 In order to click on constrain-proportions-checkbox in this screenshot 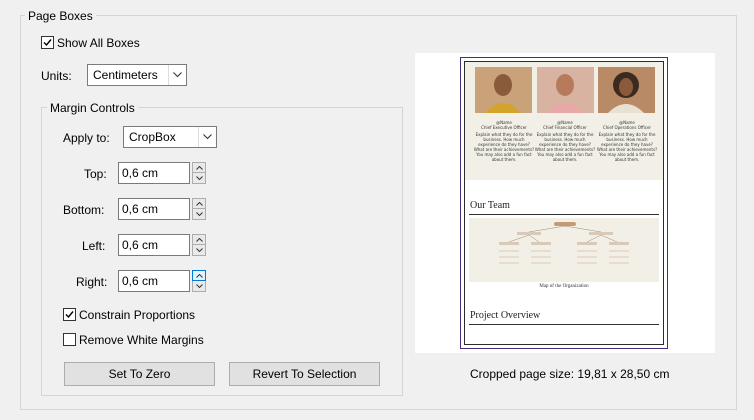, I will do `click(69, 314)`.